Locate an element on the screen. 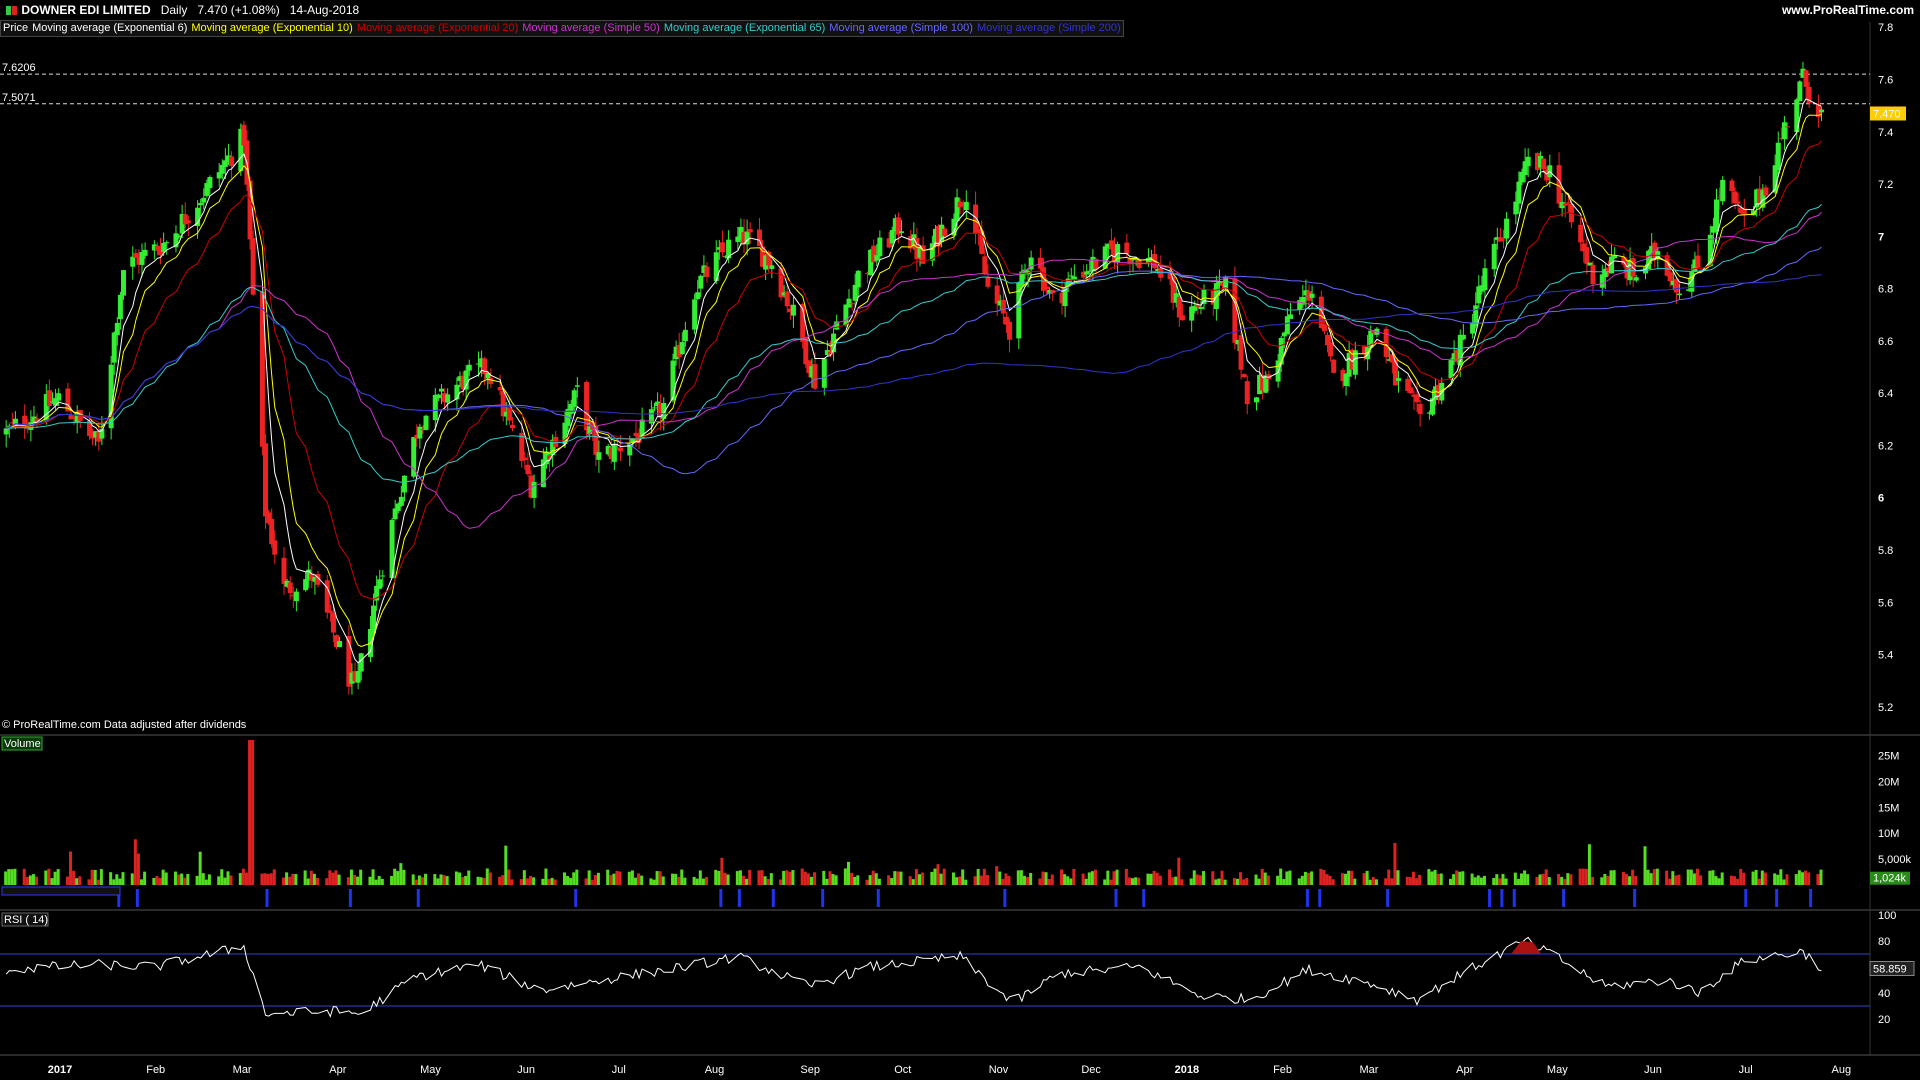 Image resolution: width=1920 pixels, height=1080 pixels. price-tick-label: 6.8 is located at coordinates (1885, 290).